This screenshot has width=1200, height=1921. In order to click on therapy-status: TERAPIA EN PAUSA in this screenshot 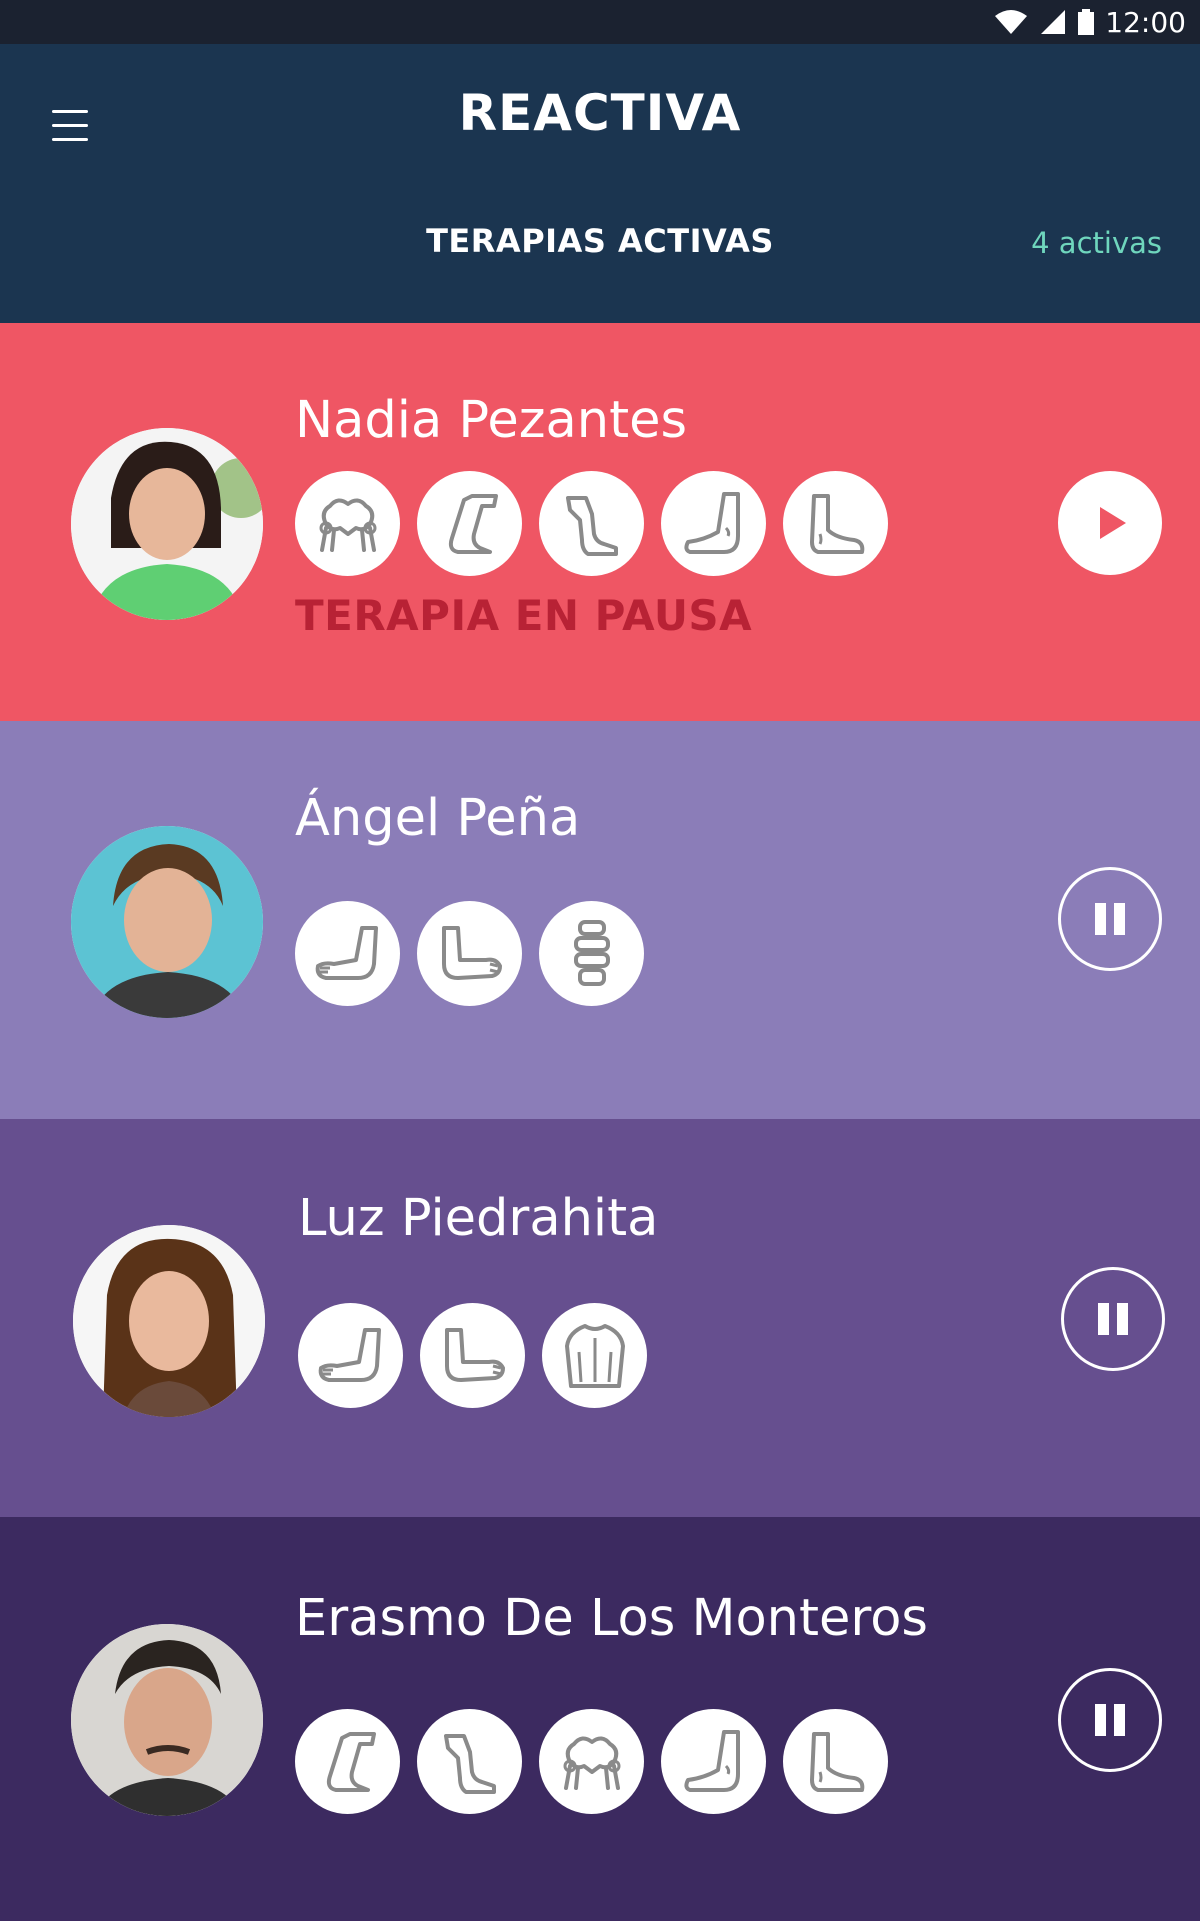, I will do `click(524, 615)`.